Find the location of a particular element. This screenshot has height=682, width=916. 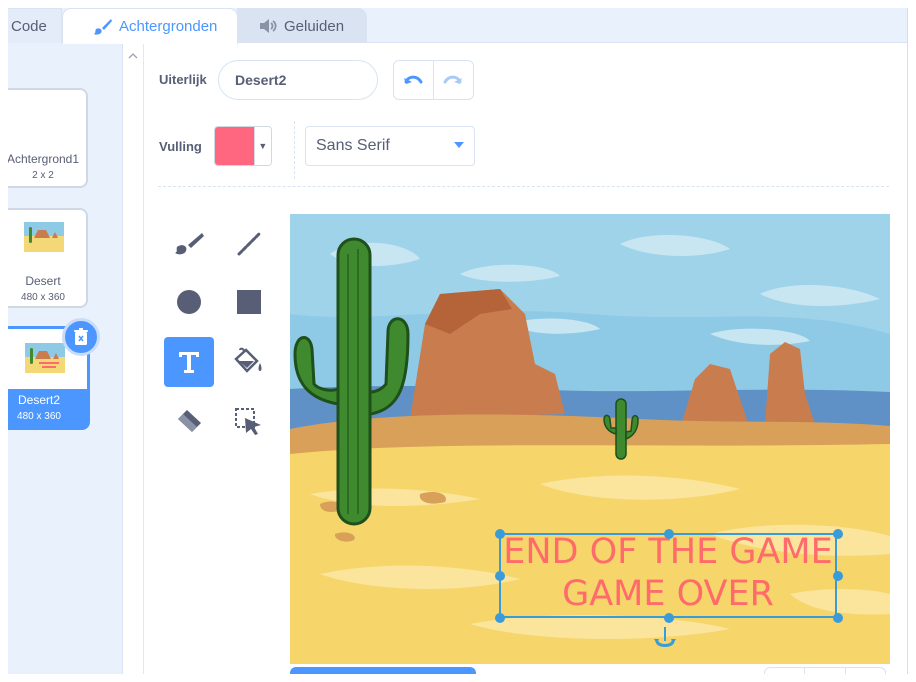

backdrop-item-achtergrond1: Achtergrond1 2 x 2 is located at coordinates (48, 138).